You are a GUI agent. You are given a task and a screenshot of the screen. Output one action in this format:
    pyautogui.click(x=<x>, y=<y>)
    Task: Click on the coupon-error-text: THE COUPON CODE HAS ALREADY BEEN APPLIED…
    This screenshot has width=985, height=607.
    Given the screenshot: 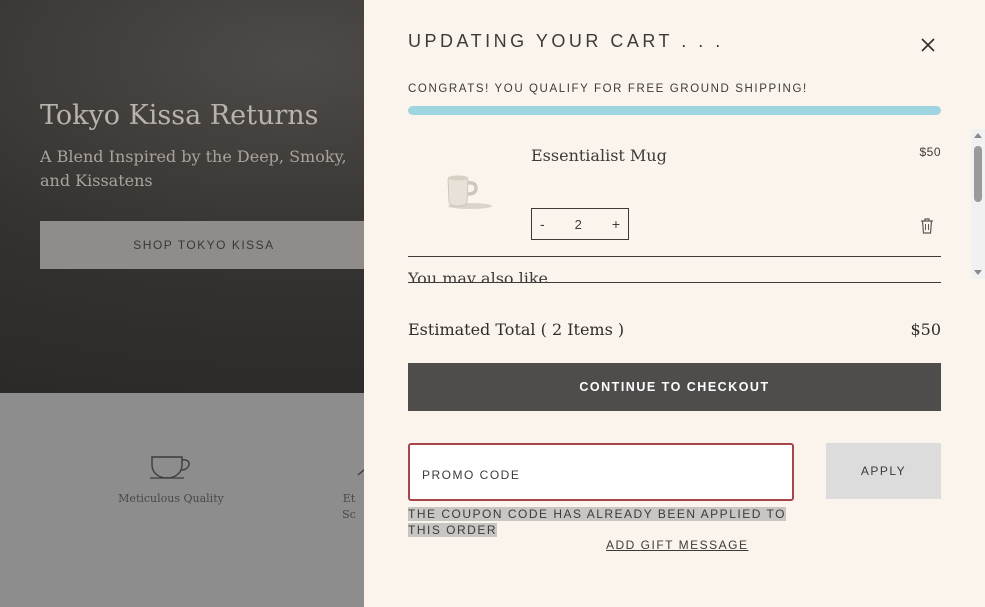 What is the action you would take?
    pyautogui.click(x=597, y=522)
    